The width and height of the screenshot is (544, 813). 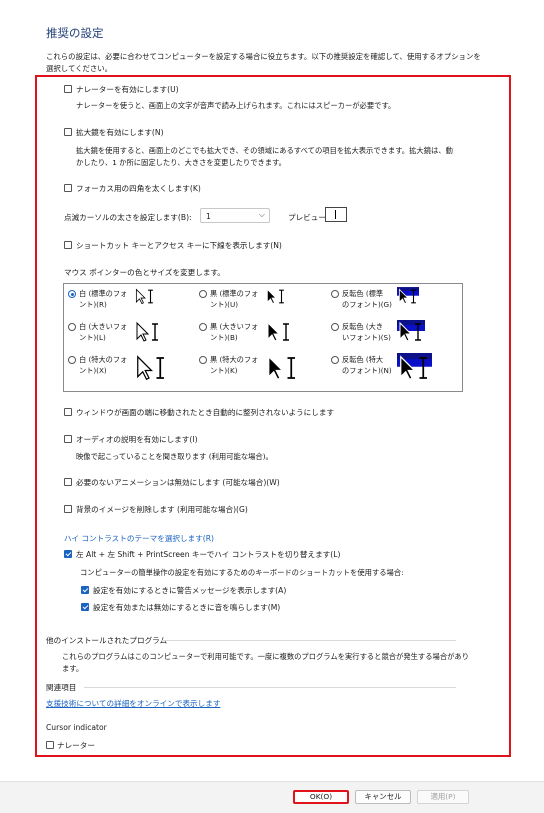 I want to click on pointer-option-label: 反転色 (大き, so click(x=362, y=326).